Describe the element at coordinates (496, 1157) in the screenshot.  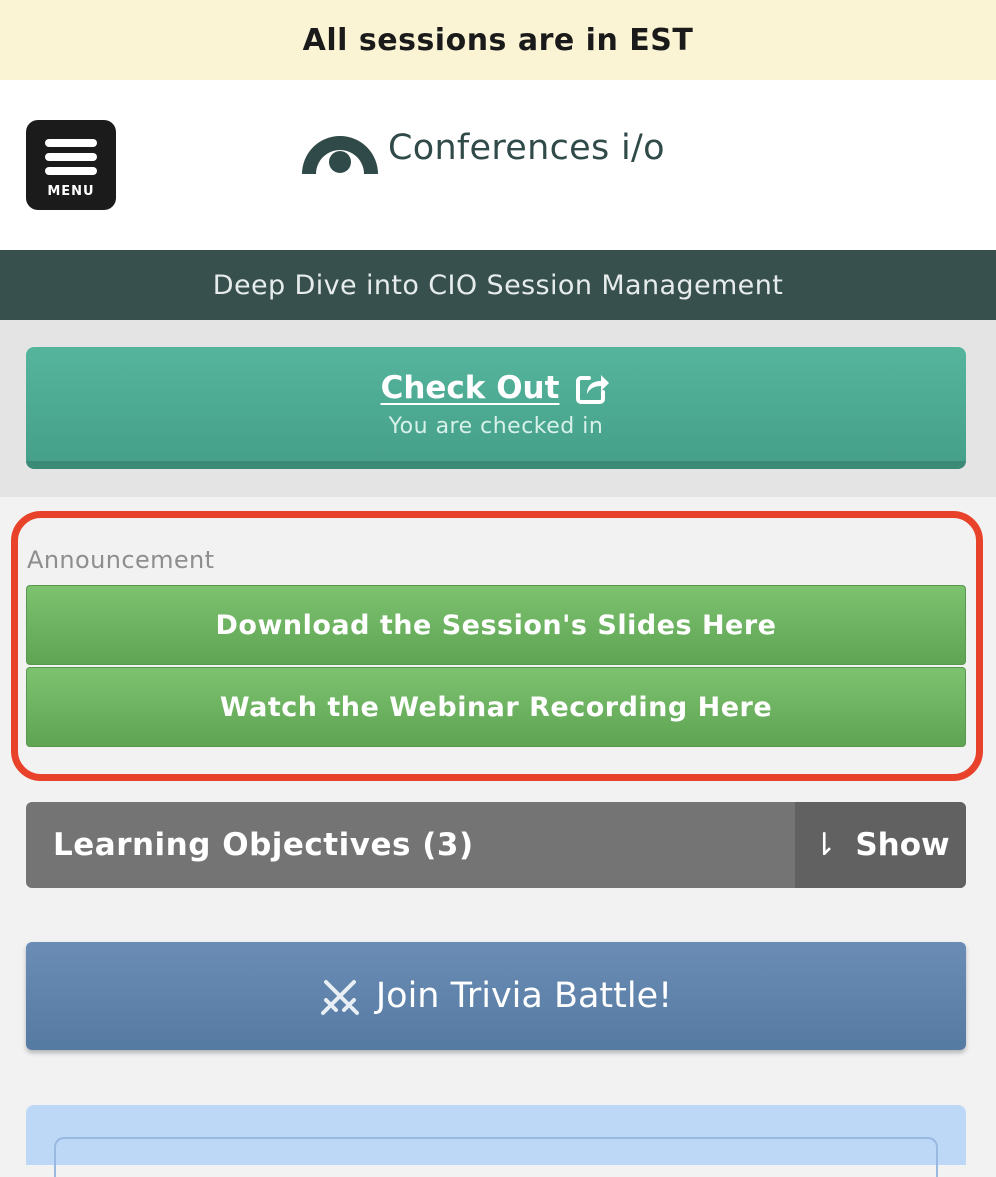
I see `bottom-card-inner` at that location.